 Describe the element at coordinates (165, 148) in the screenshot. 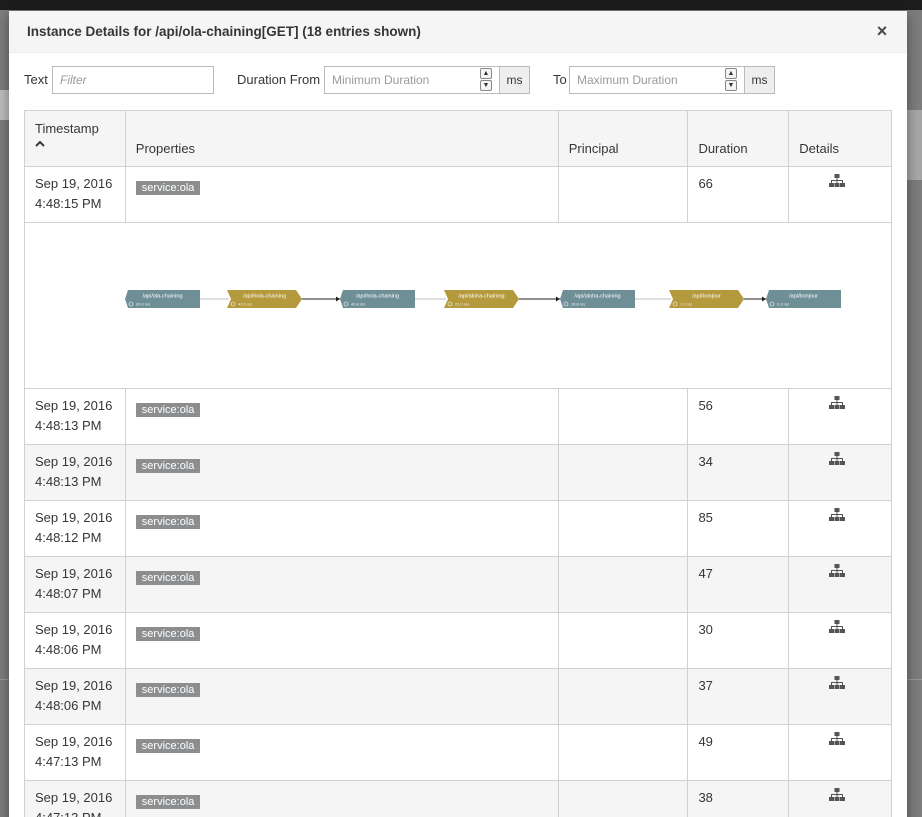

I see `properties-header-label: Properties` at that location.